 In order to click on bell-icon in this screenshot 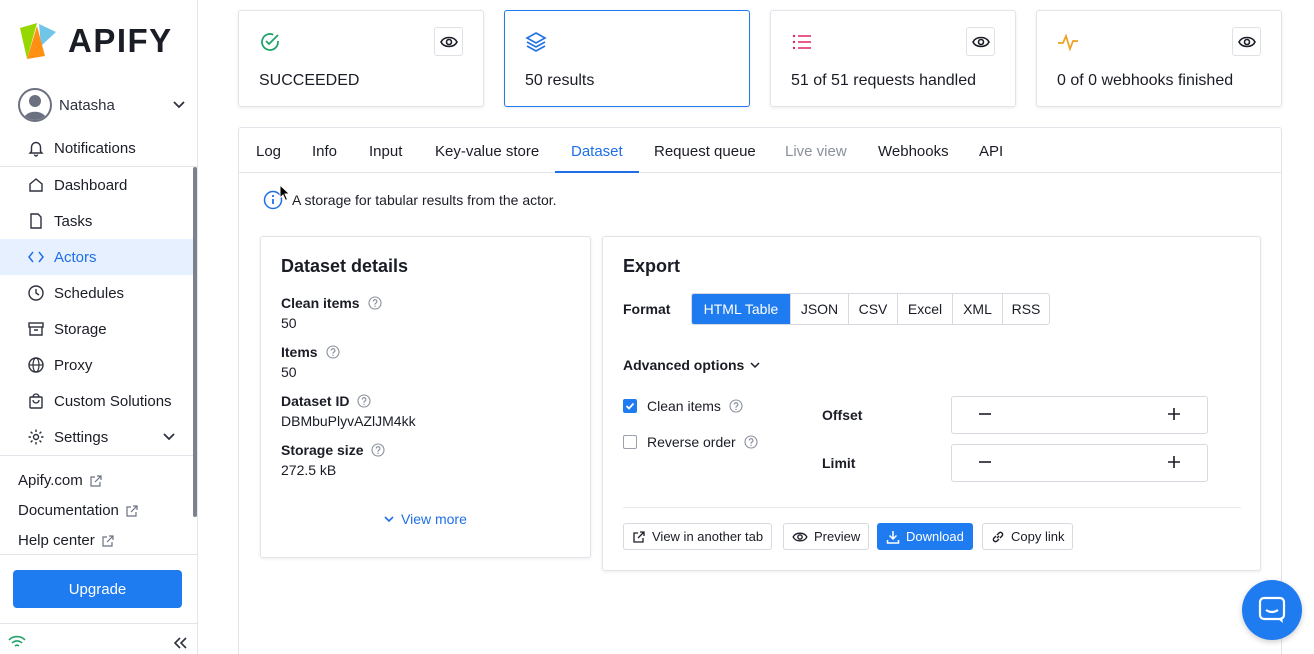, I will do `click(36, 149)`.